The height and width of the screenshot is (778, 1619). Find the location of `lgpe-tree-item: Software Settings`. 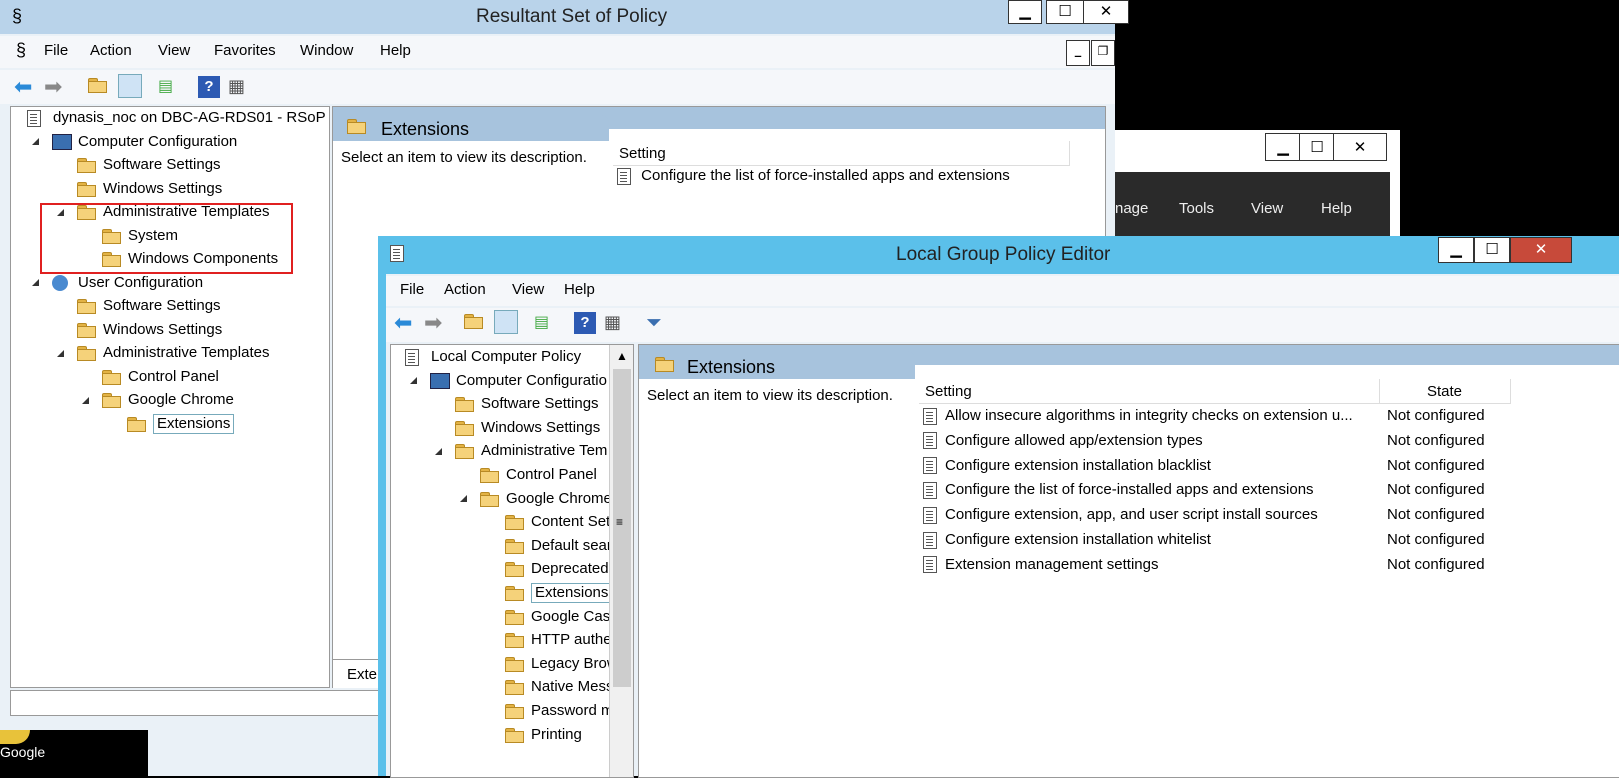

lgpe-tree-item: Software Settings is located at coordinates (512, 404).